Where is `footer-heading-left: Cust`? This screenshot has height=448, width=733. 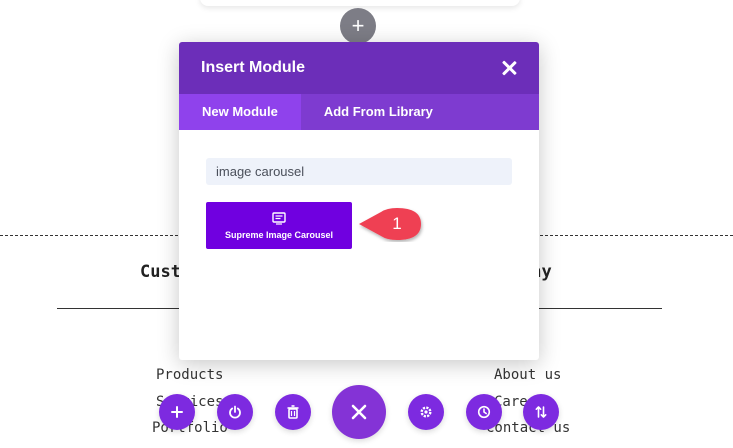
footer-heading-left: Cust is located at coordinates (160, 272).